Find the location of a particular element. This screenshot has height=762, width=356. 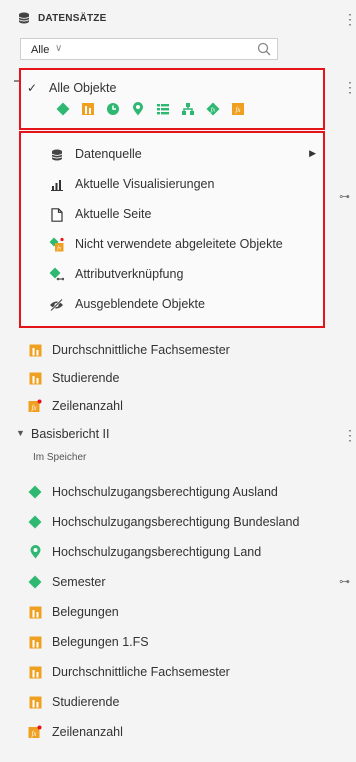

filter-menu-all-objects: ✓ Alle Objekte fx fx is located at coordinates (172, 99).